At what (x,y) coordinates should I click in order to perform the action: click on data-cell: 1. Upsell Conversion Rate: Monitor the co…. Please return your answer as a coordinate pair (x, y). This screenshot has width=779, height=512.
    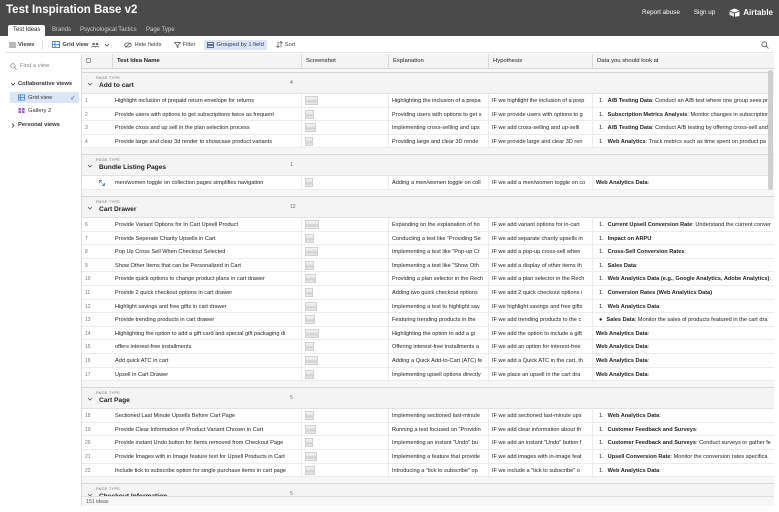
    Looking at the image, I should click on (683, 457).